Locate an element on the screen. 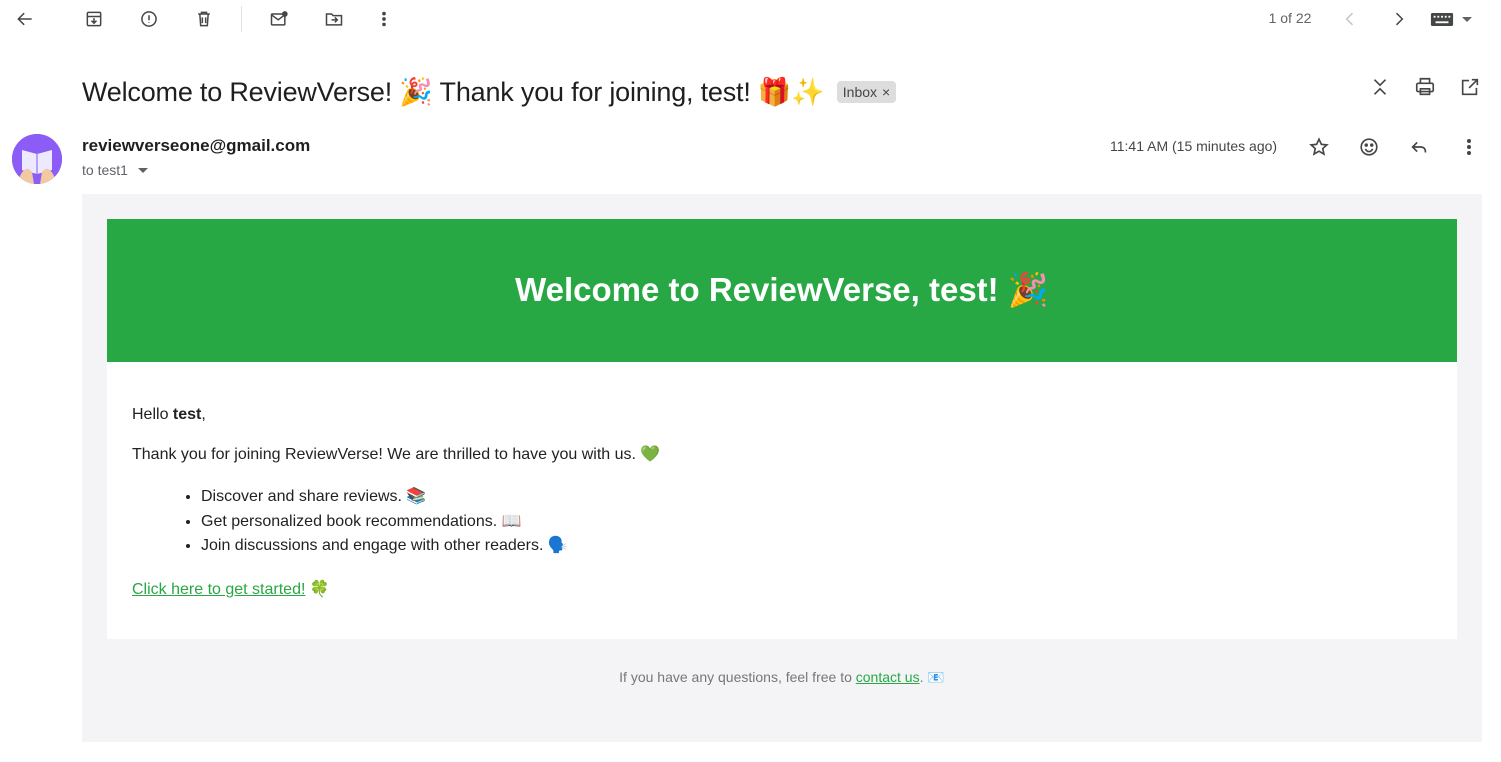  print-icon is located at coordinates (1425, 89).